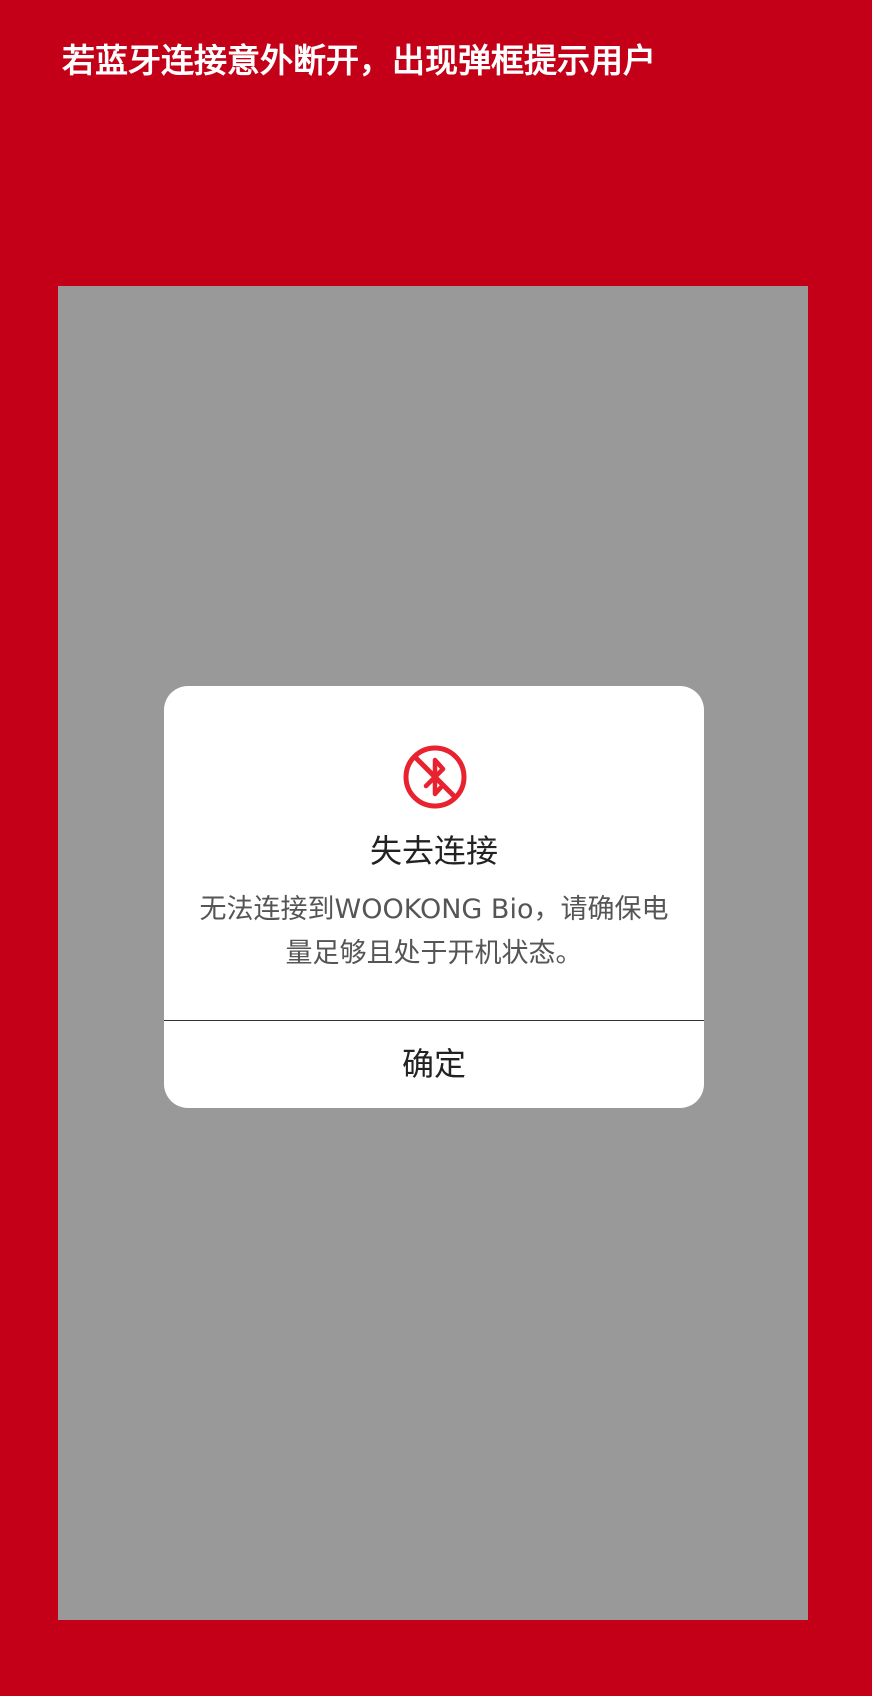 The height and width of the screenshot is (1696, 872). Describe the element at coordinates (434, 931) in the screenshot. I see `alert-message: 无法连接到WOOKONG Bio，请确保电量足够且处于开机状态。` at that location.